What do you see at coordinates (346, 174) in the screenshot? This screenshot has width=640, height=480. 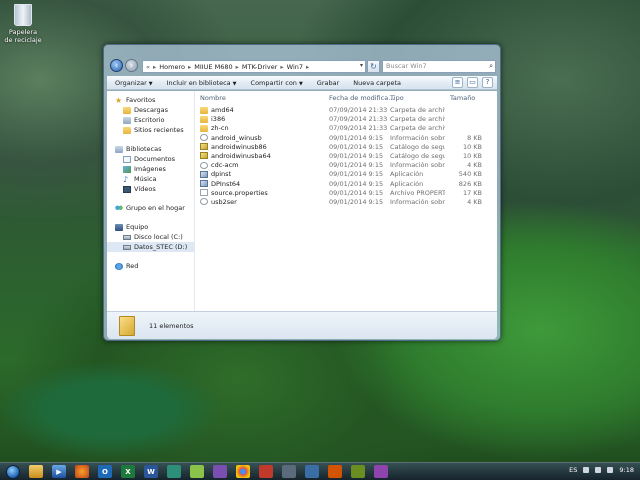 I see `file-row: dpinst 09/01/2014 9:15 Aplicación 540 KB` at bounding box center [346, 174].